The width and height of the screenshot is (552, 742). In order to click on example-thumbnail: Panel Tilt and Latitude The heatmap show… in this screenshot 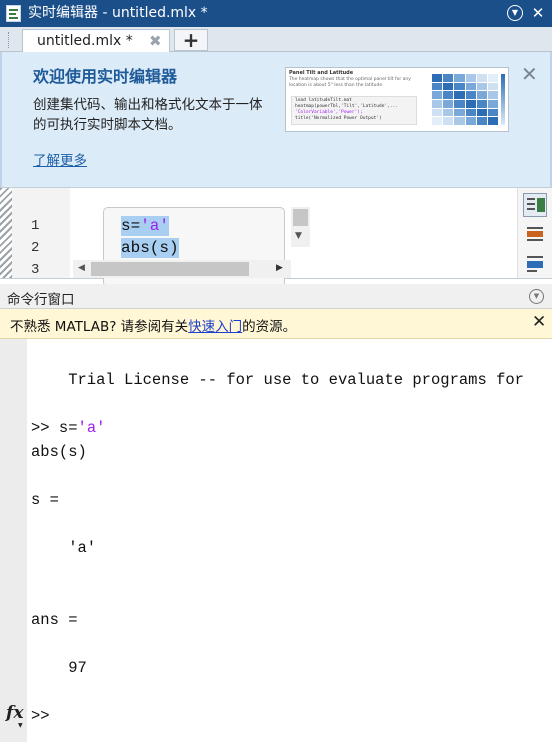, I will do `click(397, 99)`.